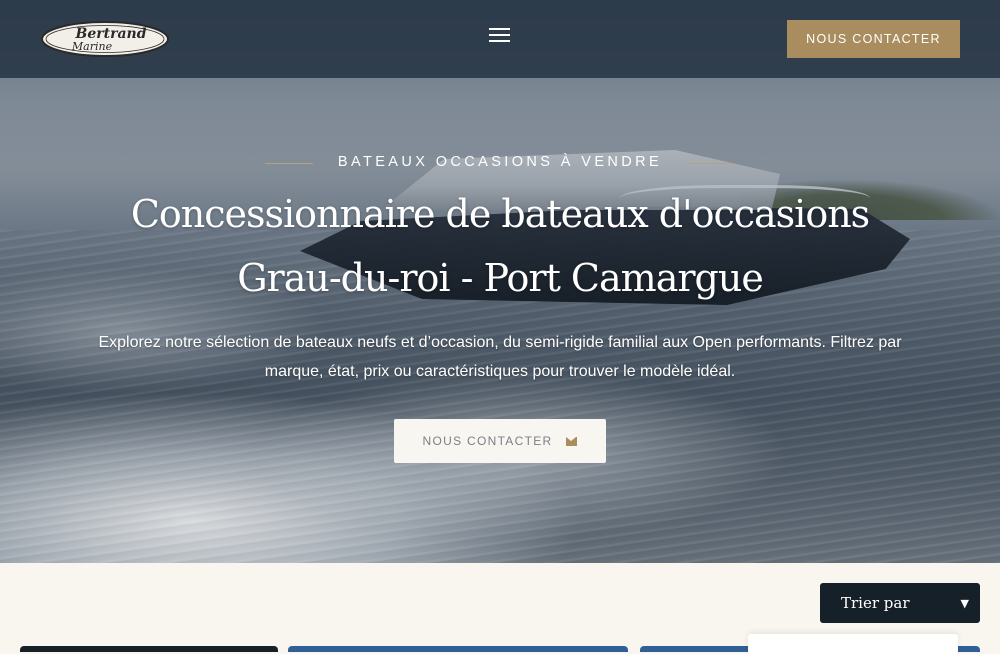 Image resolution: width=1000 pixels, height=654 pixels. Describe the element at coordinates (487, 441) in the screenshot. I see `hero-contact-label: NOUS CONTACTER` at that location.